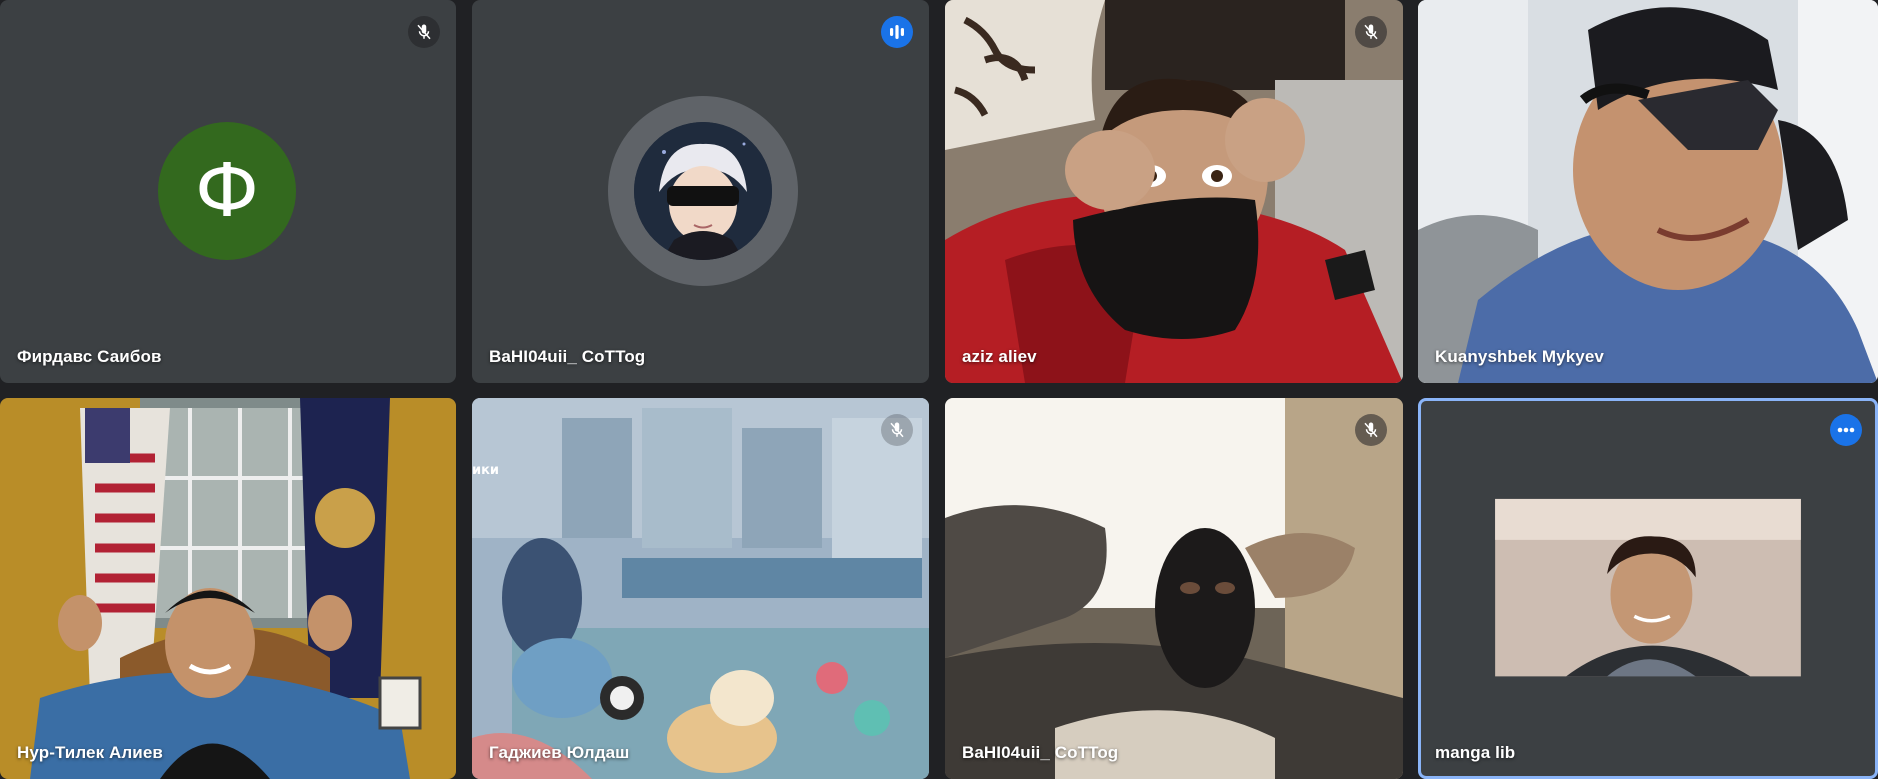 The image size is (1878, 779). I want to click on video-feed: ики, so click(700, 588).